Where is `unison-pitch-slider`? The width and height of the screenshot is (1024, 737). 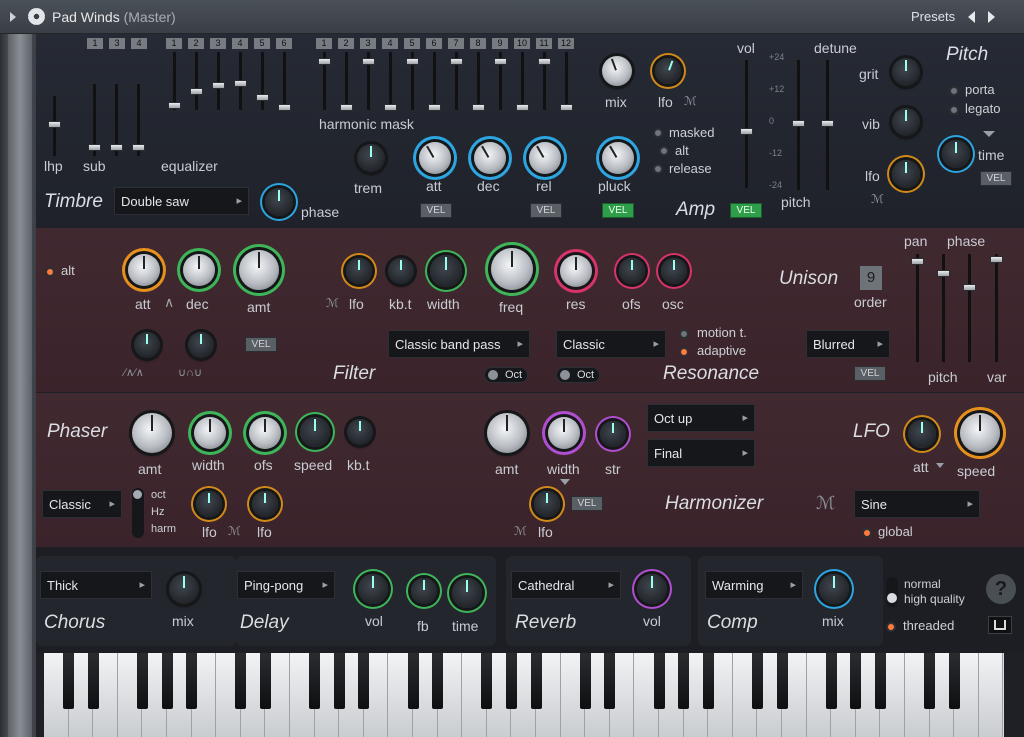 unison-pitch-slider is located at coordinates (943, 308).